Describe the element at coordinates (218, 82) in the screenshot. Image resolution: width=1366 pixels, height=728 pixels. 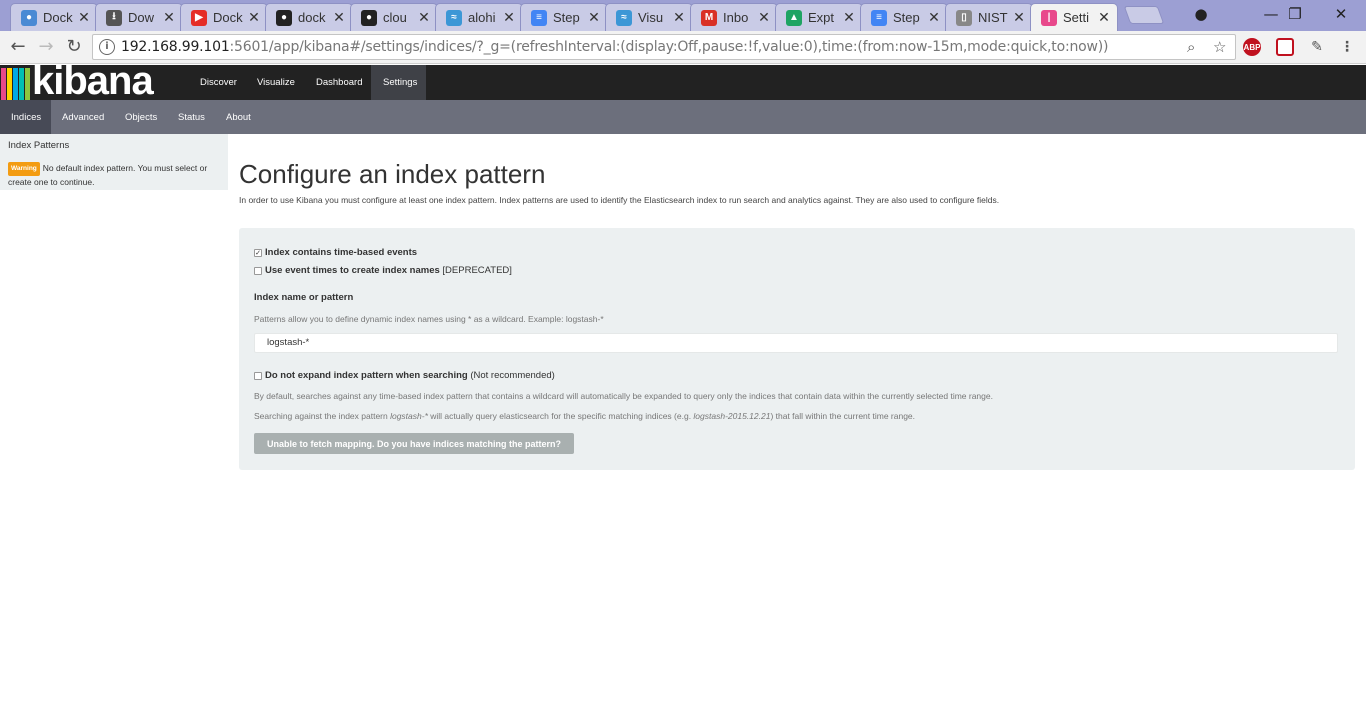
I see `nav-discover: Discover` at that location.